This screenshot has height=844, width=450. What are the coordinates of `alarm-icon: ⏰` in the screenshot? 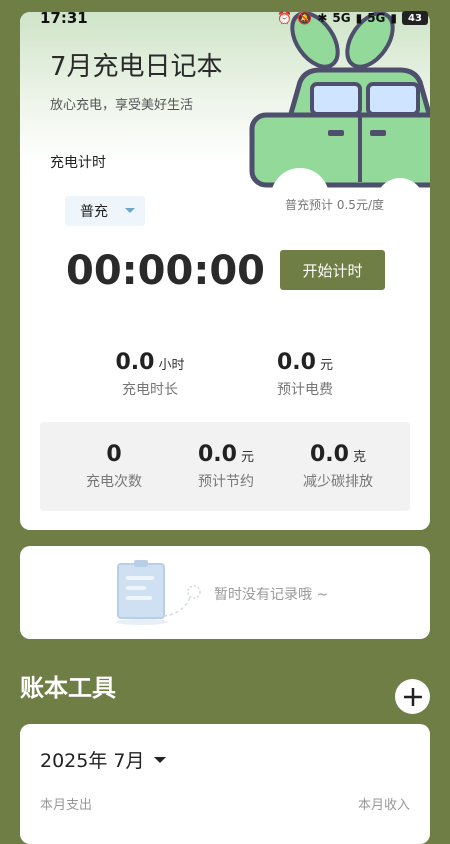 It's located at (285, 18).